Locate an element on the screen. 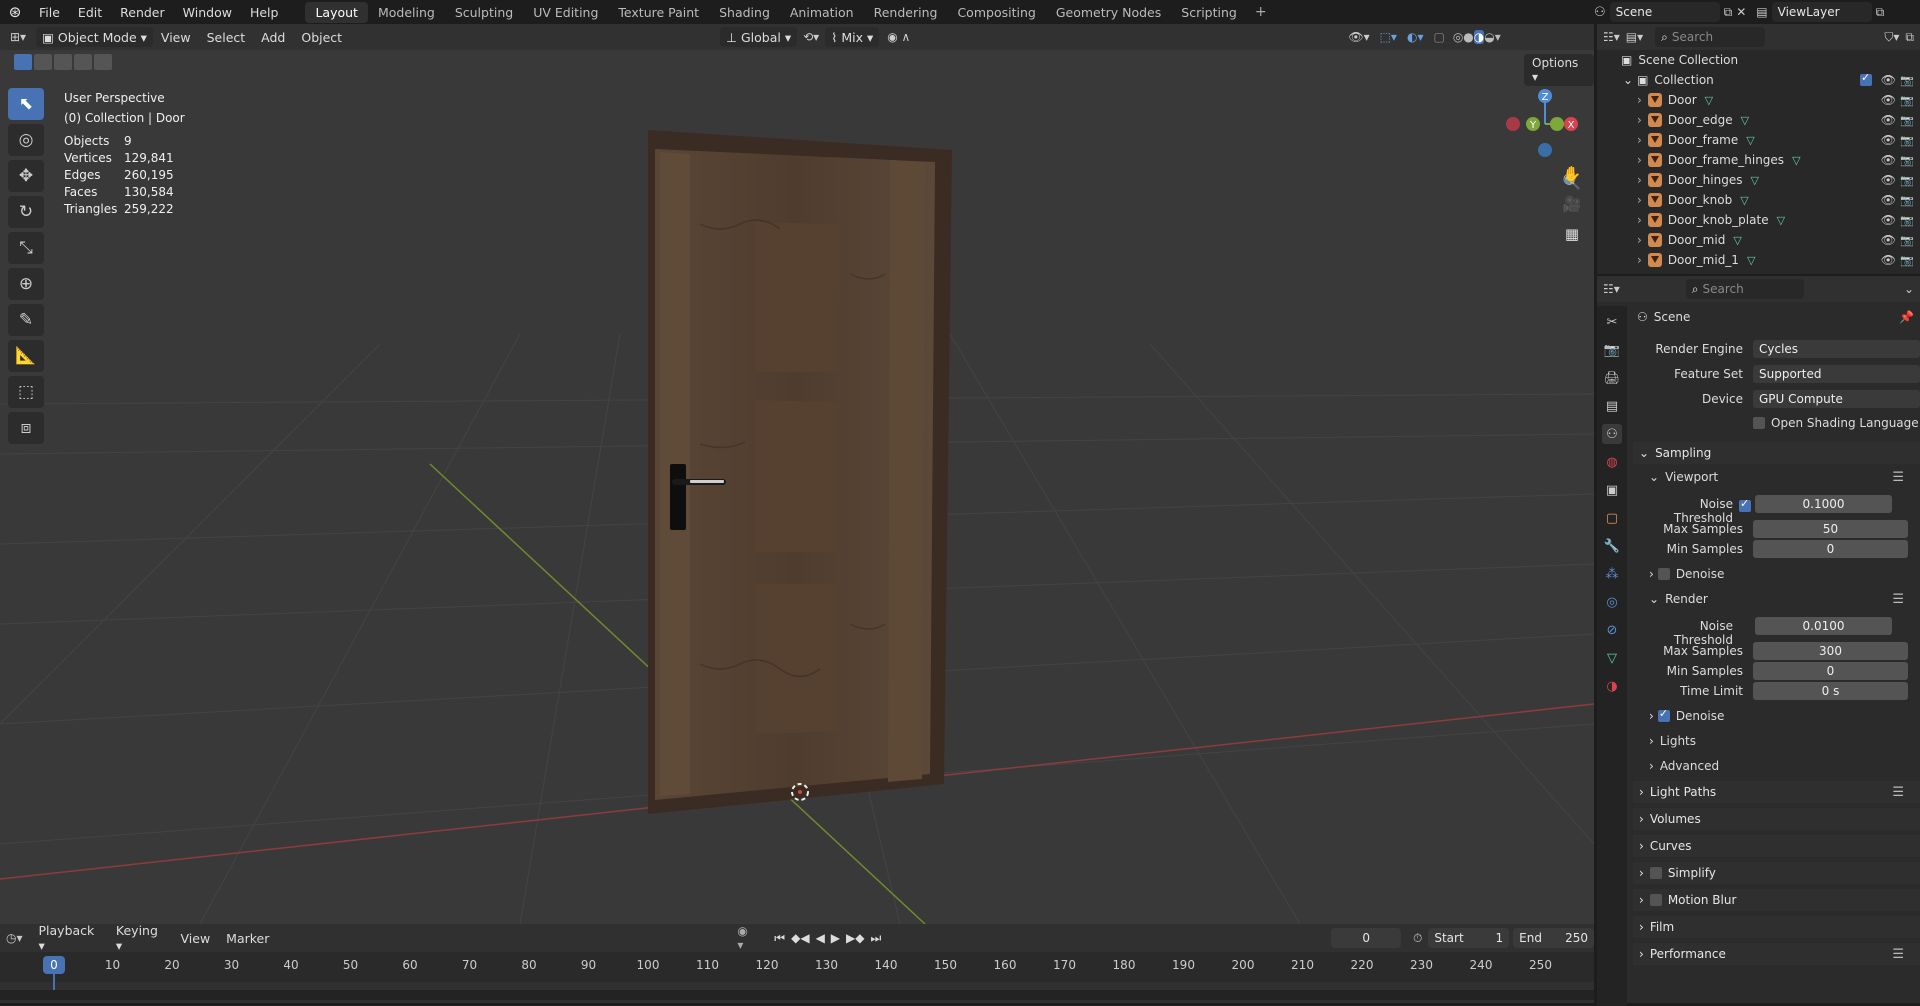 This screenshot has height=1006, width=1920. camera-view-icon: 🎥 is located at coordinates (1572, 204).